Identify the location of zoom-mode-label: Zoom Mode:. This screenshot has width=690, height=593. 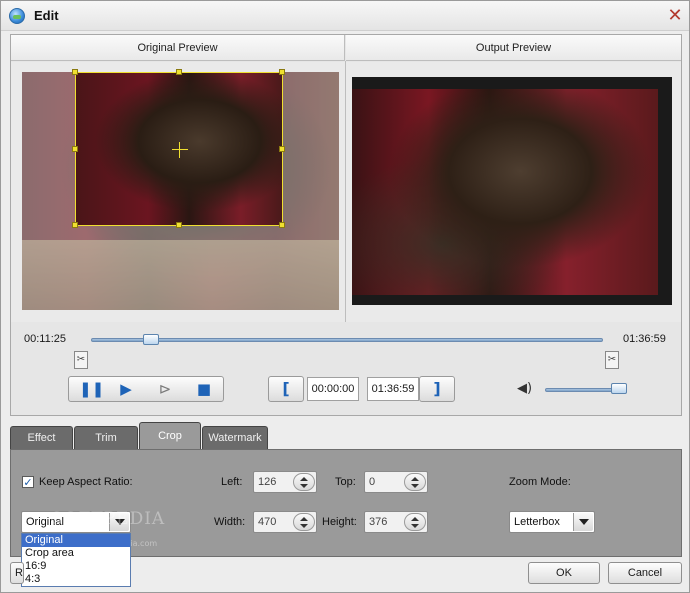
(540, 482).